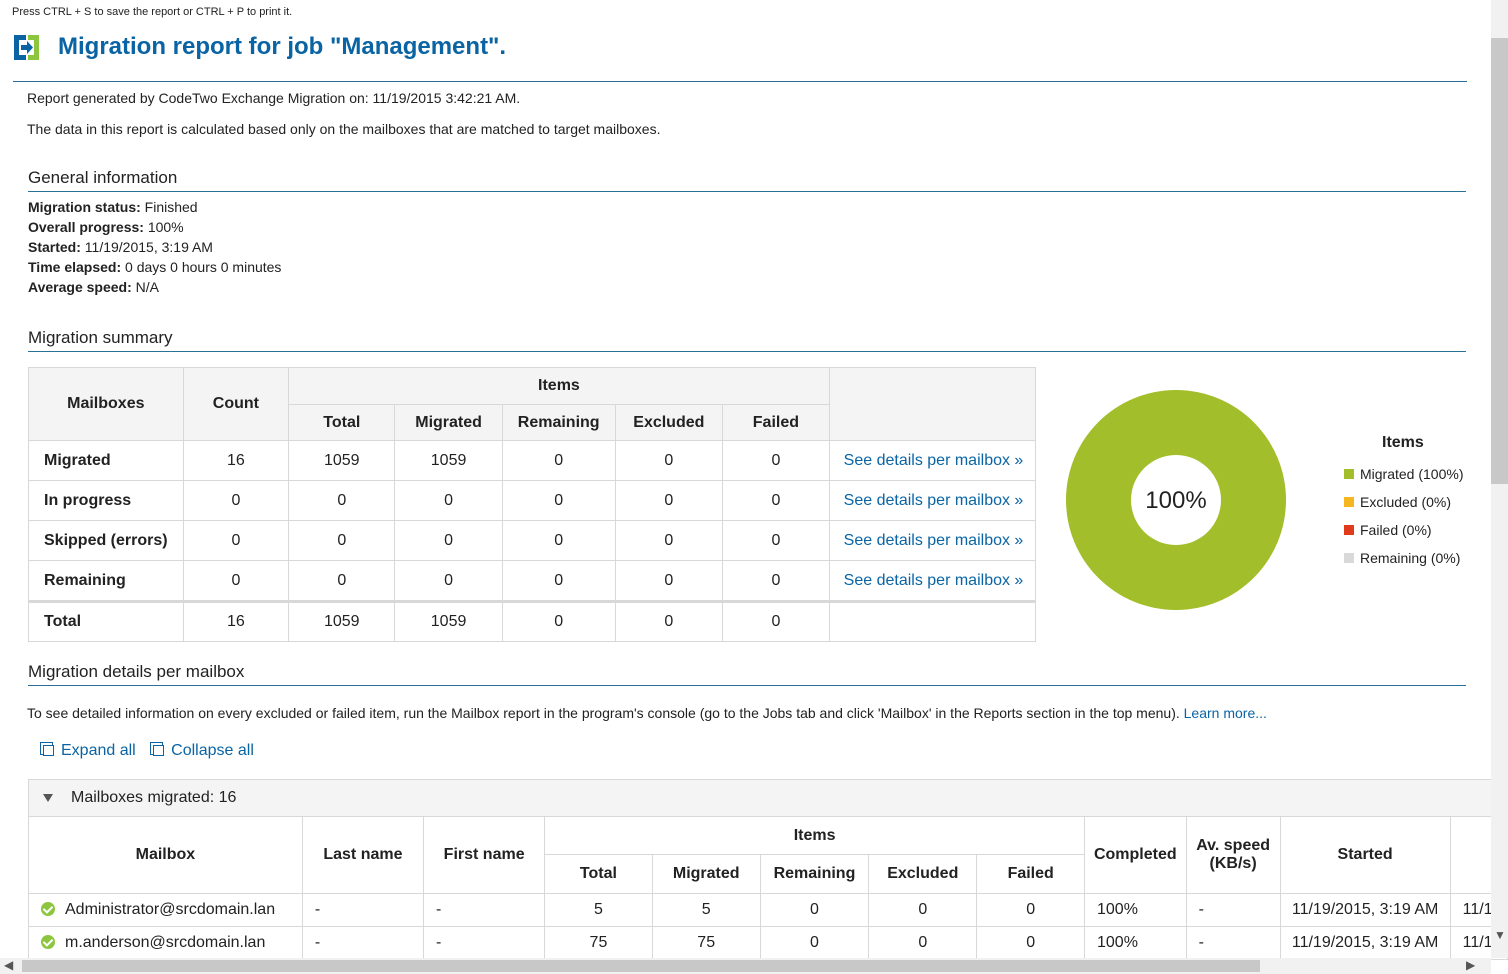 The width and height of the screenshot is (1508, 974). Describe the element at coordinates (1500, 935) in the screenshot. I see `scroll-down-icon: ▼` at that location.